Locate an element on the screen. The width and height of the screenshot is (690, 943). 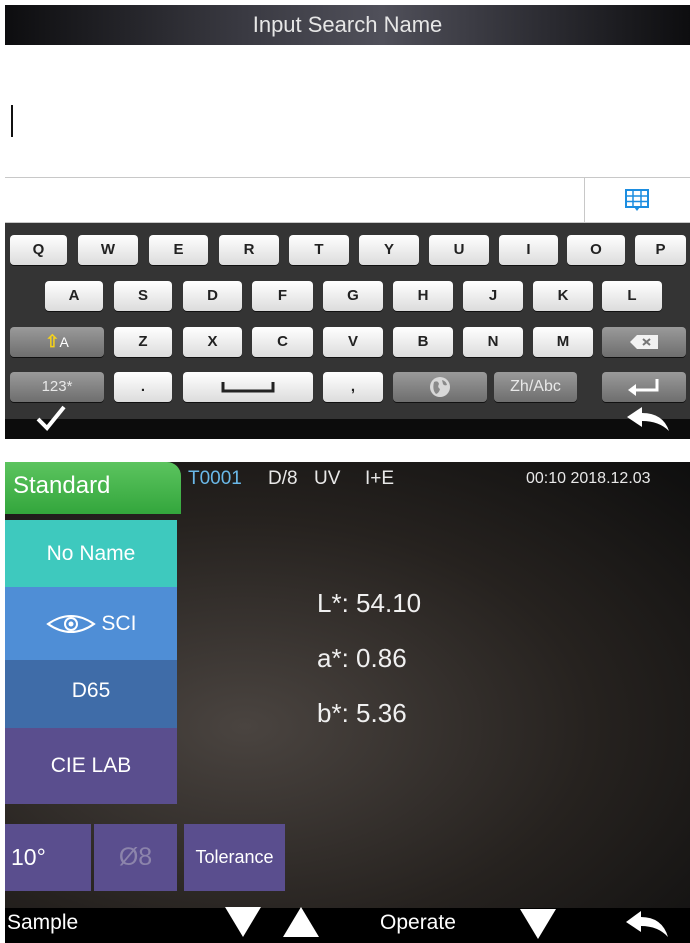
reading-l-value: 54.10 is located at coordinates (389, 603).